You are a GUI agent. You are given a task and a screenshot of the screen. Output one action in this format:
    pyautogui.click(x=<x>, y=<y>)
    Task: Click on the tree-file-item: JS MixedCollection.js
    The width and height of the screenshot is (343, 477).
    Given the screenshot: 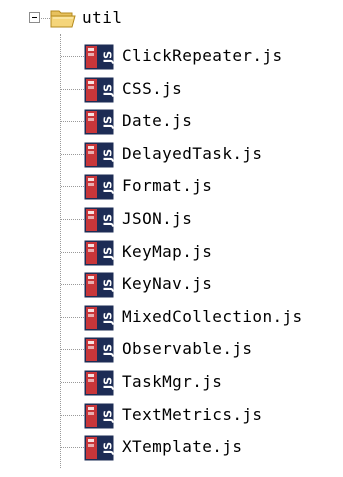 What is the action you would take?
    pyautogui.click(x=171, y=317)
    